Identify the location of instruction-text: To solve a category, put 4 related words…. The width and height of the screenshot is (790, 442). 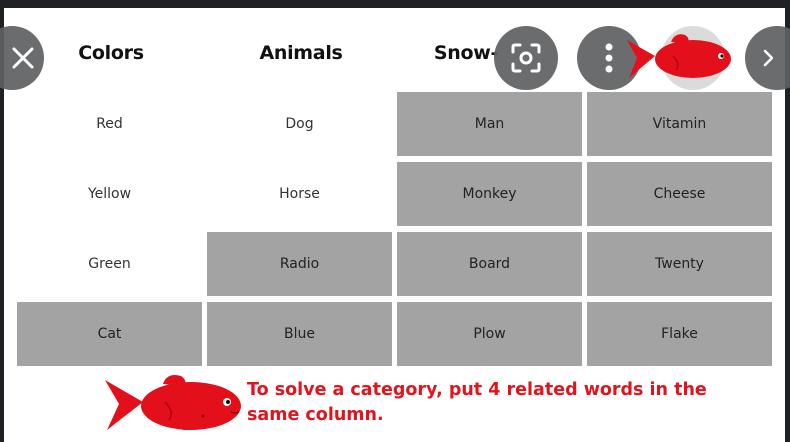
(482, 403).